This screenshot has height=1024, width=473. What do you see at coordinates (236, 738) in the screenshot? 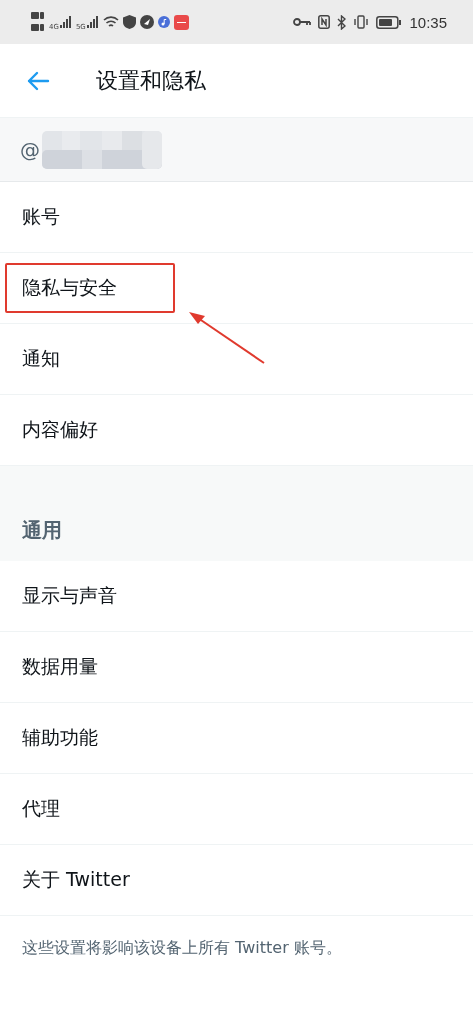
I see `settings-item: 辅助功能` at bounding box center [236, 738].